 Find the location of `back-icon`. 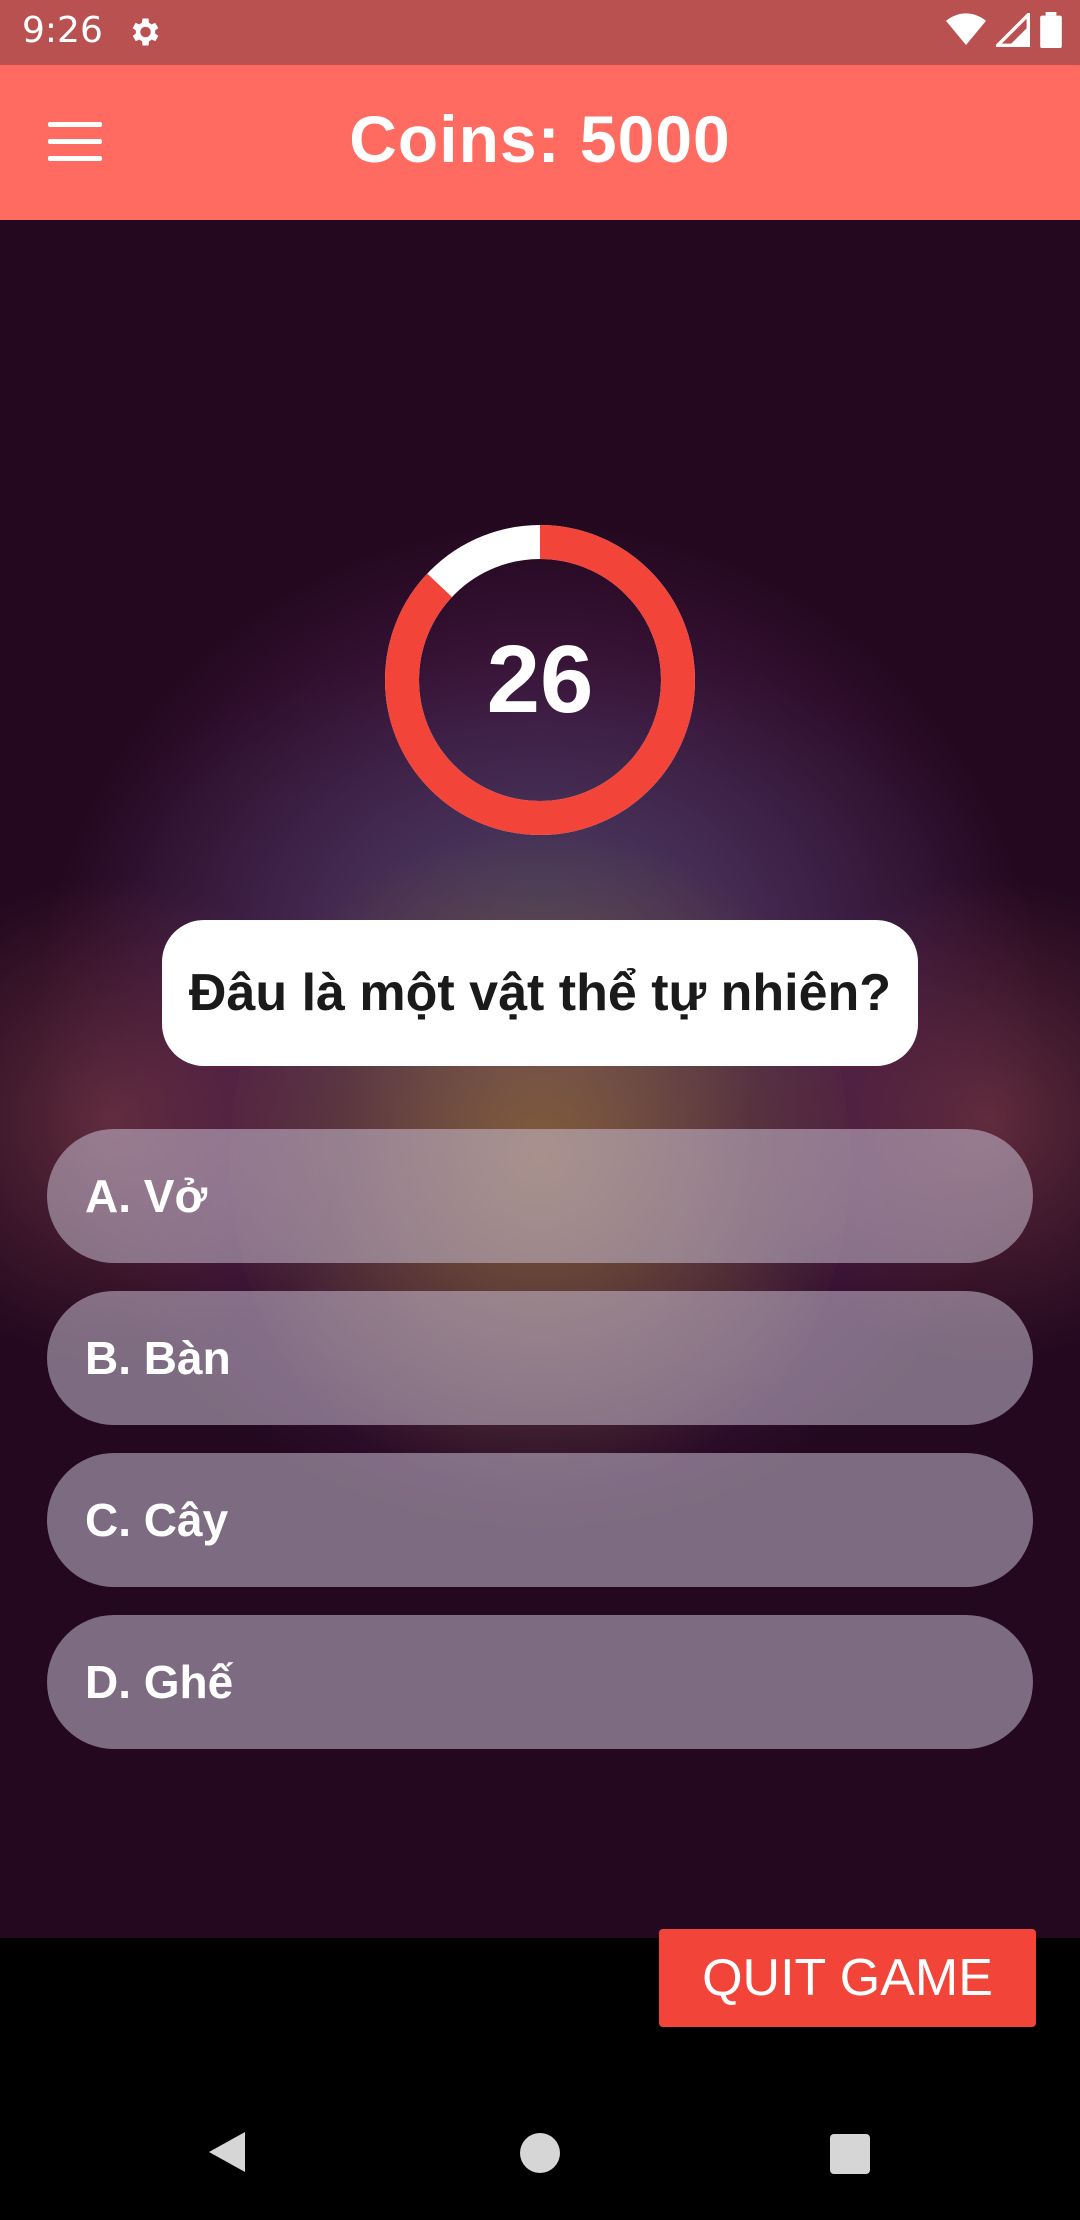

back-icon is located at coordinates (227, 2152).